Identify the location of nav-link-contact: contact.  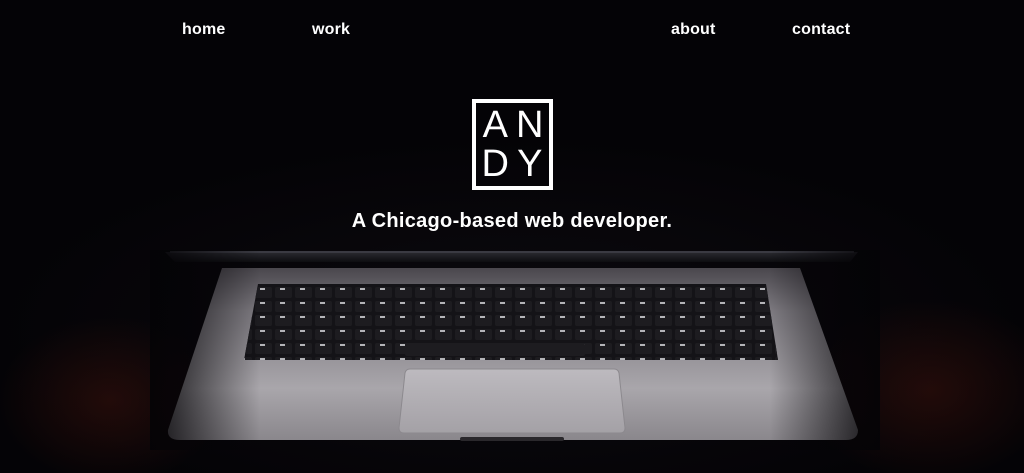
(821, 30).